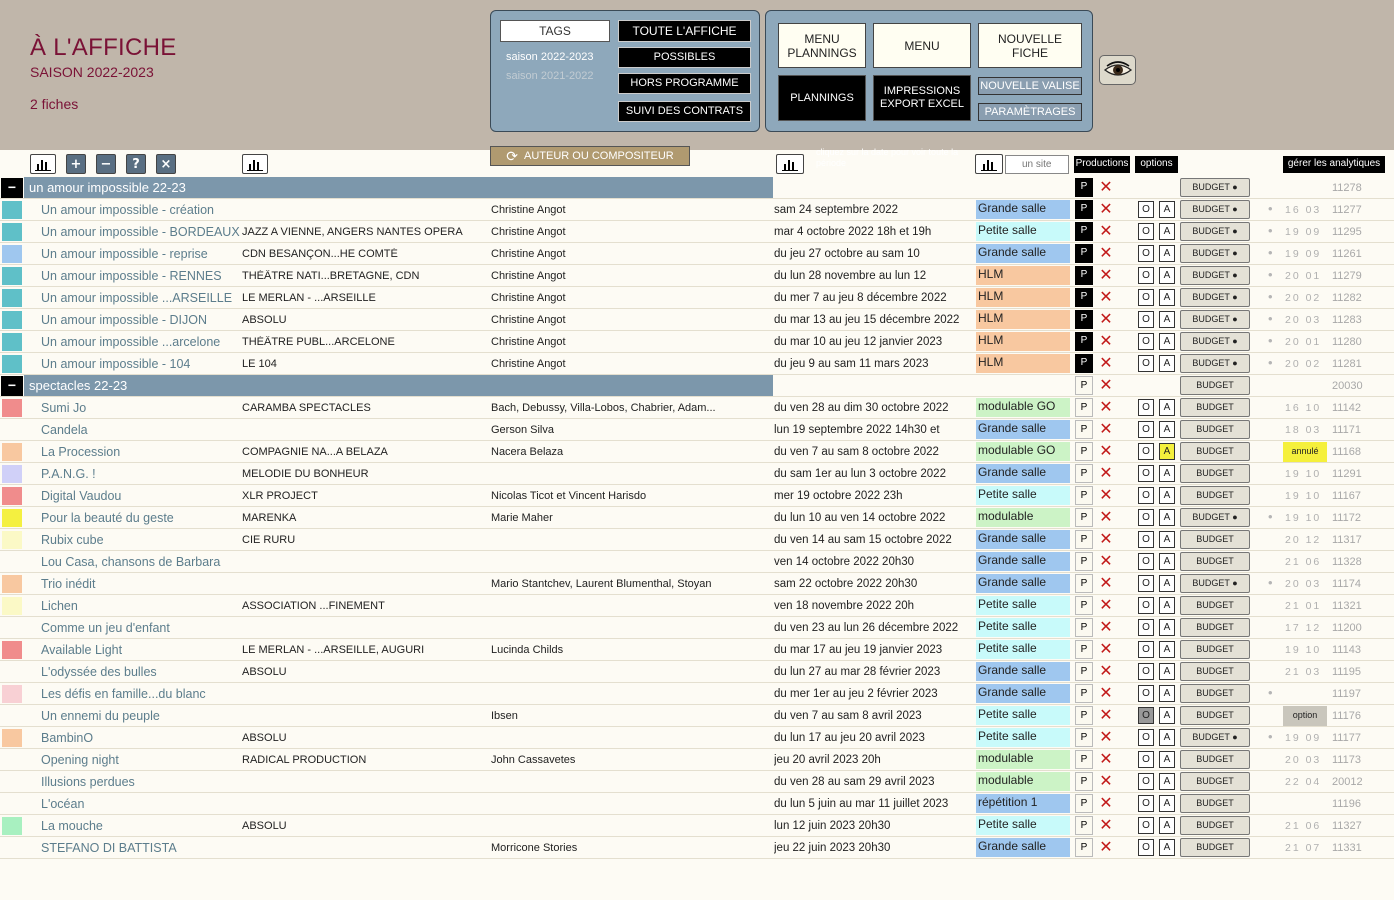 This screenshot has height=900, width=1394. Describe the element at coordinates (1037, 164) in the screenshot. I see `site-search-input` at that location.